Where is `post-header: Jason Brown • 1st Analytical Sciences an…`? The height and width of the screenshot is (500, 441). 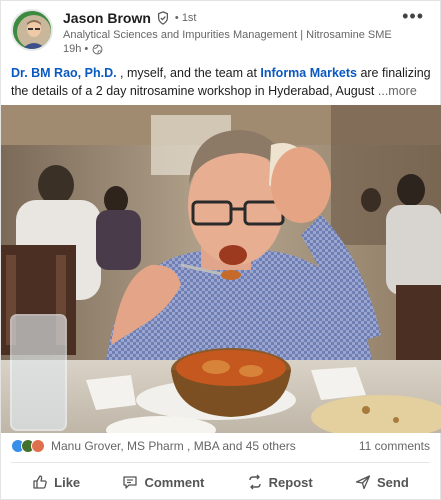 post-header: Jason Brown • 1st Analytical Sciences an… is located at coordinates (220, 32).